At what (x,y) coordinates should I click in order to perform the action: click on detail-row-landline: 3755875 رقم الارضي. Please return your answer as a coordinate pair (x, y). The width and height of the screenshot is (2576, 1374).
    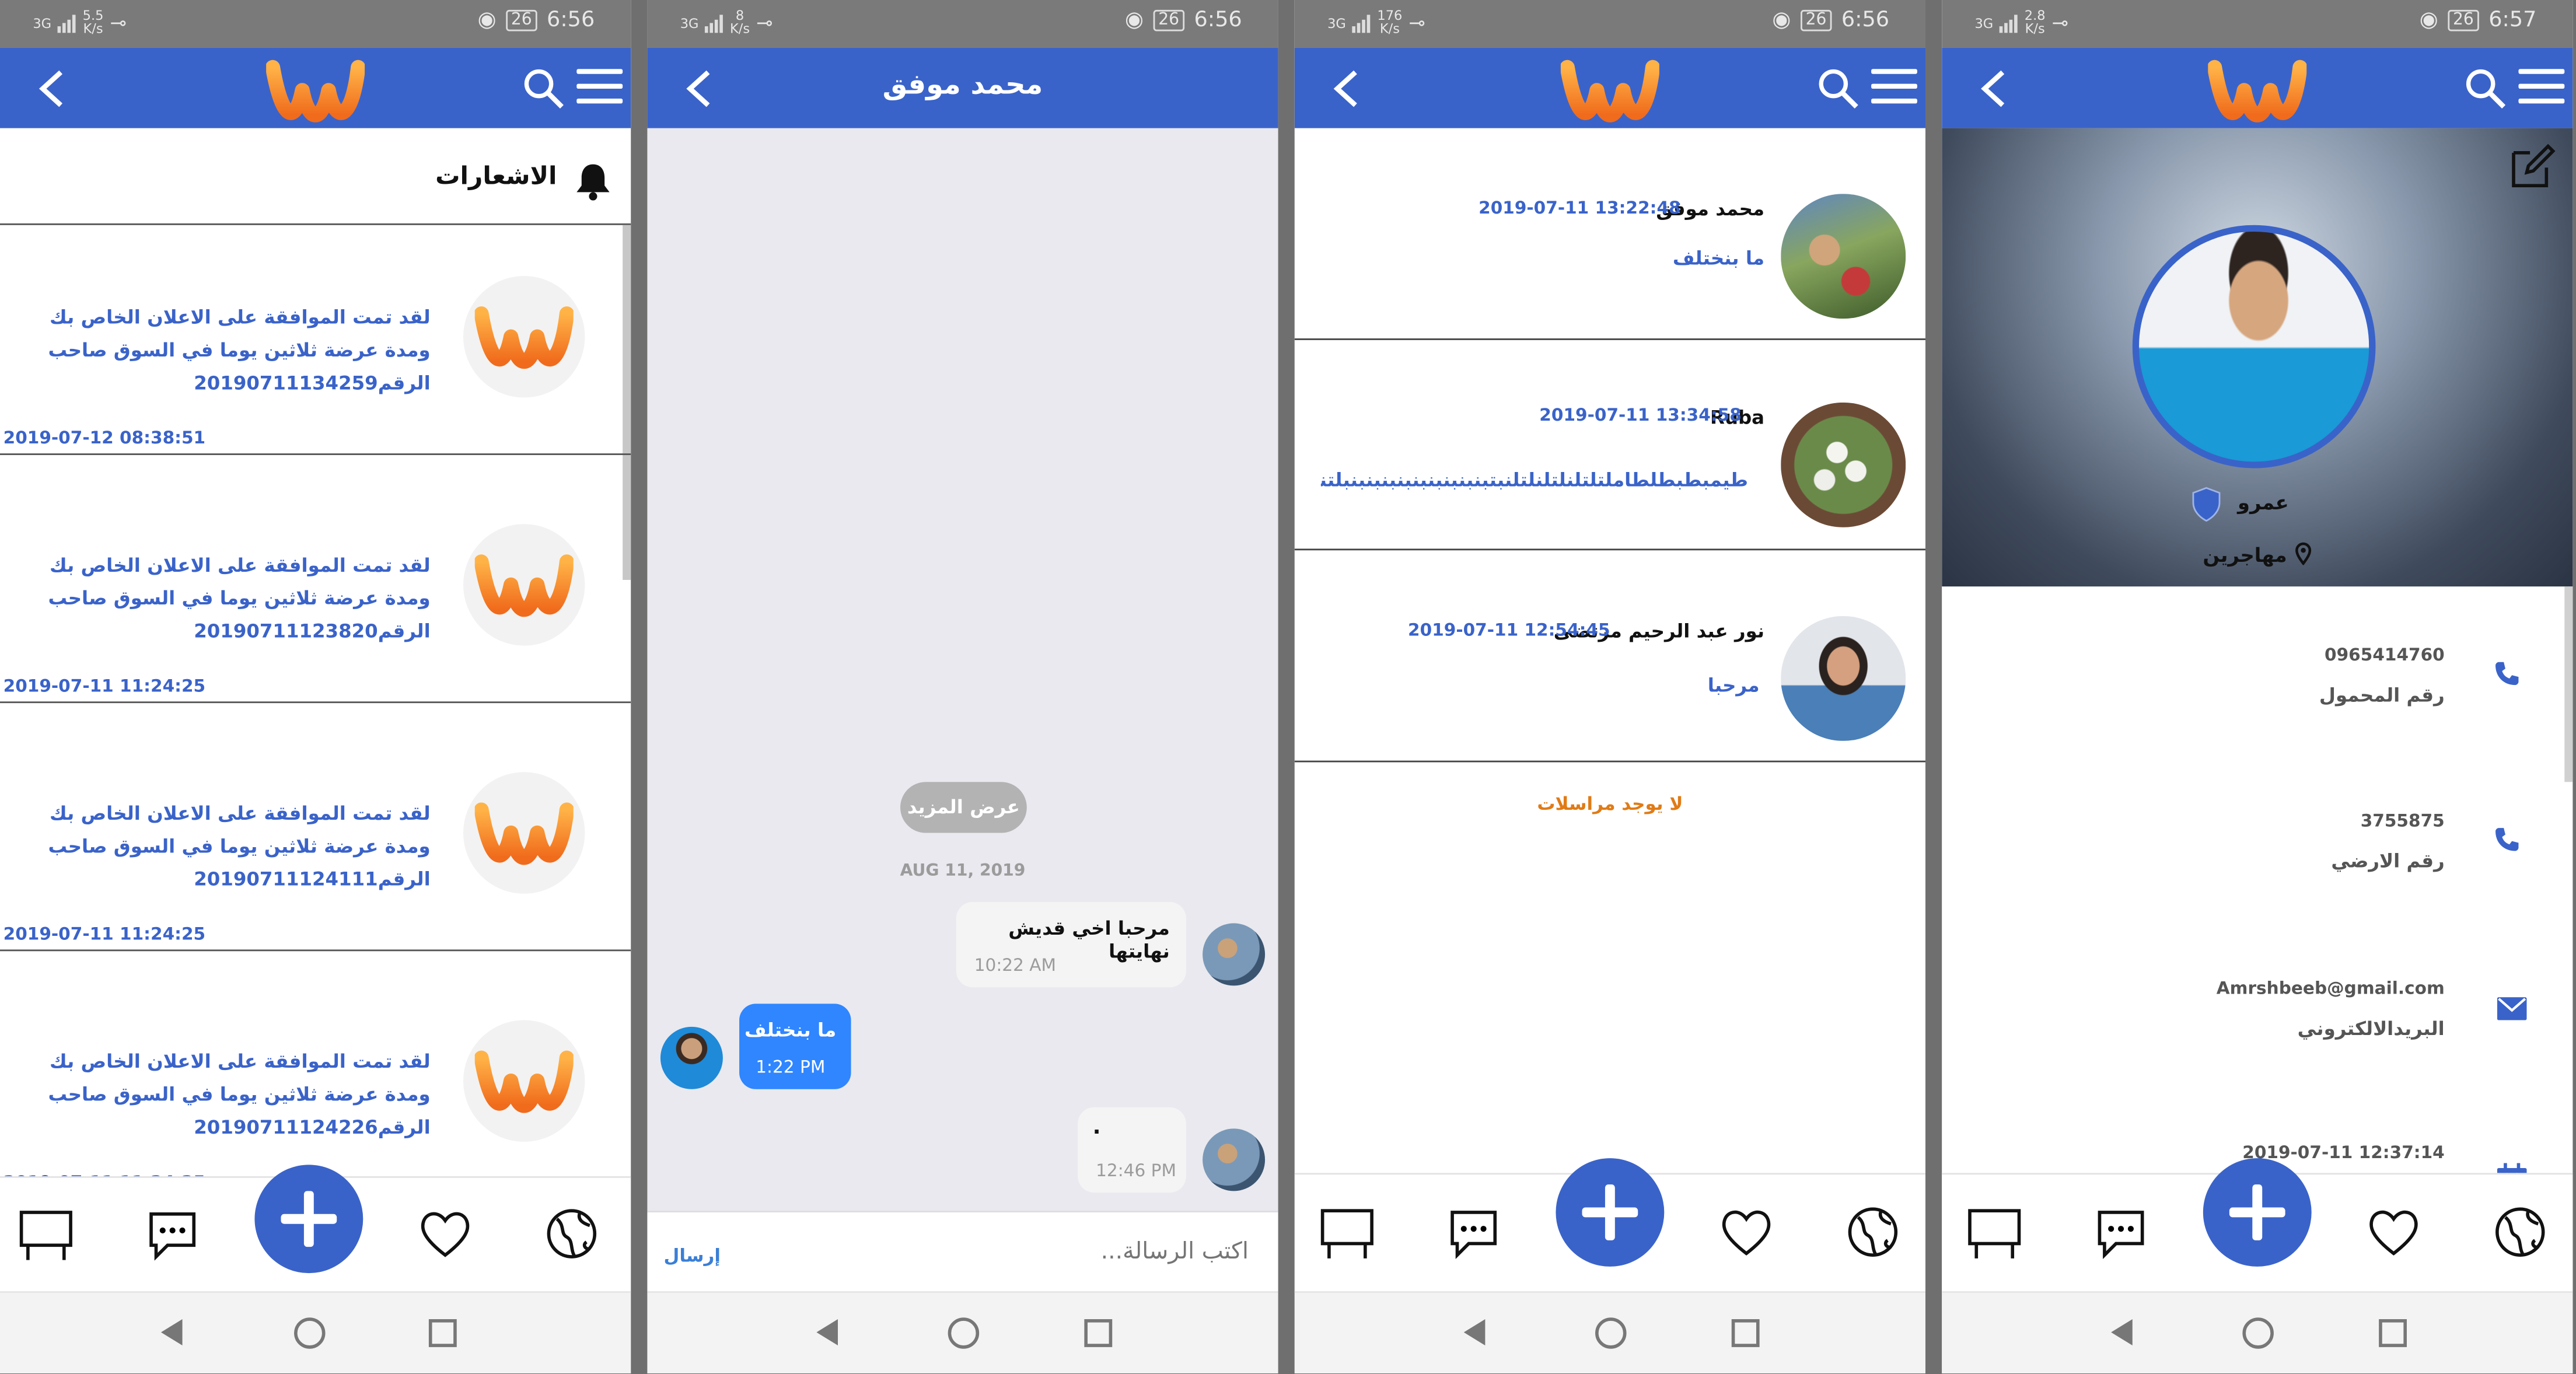
    Looking at the image, I should click on (2257, 835).